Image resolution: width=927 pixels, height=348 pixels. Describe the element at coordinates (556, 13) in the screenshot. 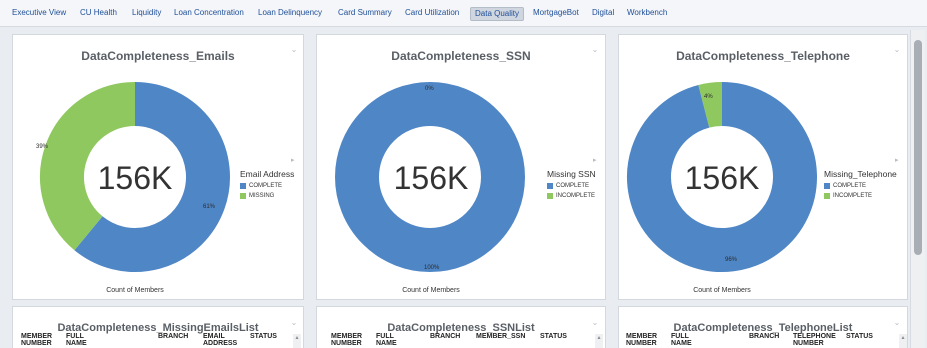

I see `tab-mortgagebot: MortgageBot` at that location.